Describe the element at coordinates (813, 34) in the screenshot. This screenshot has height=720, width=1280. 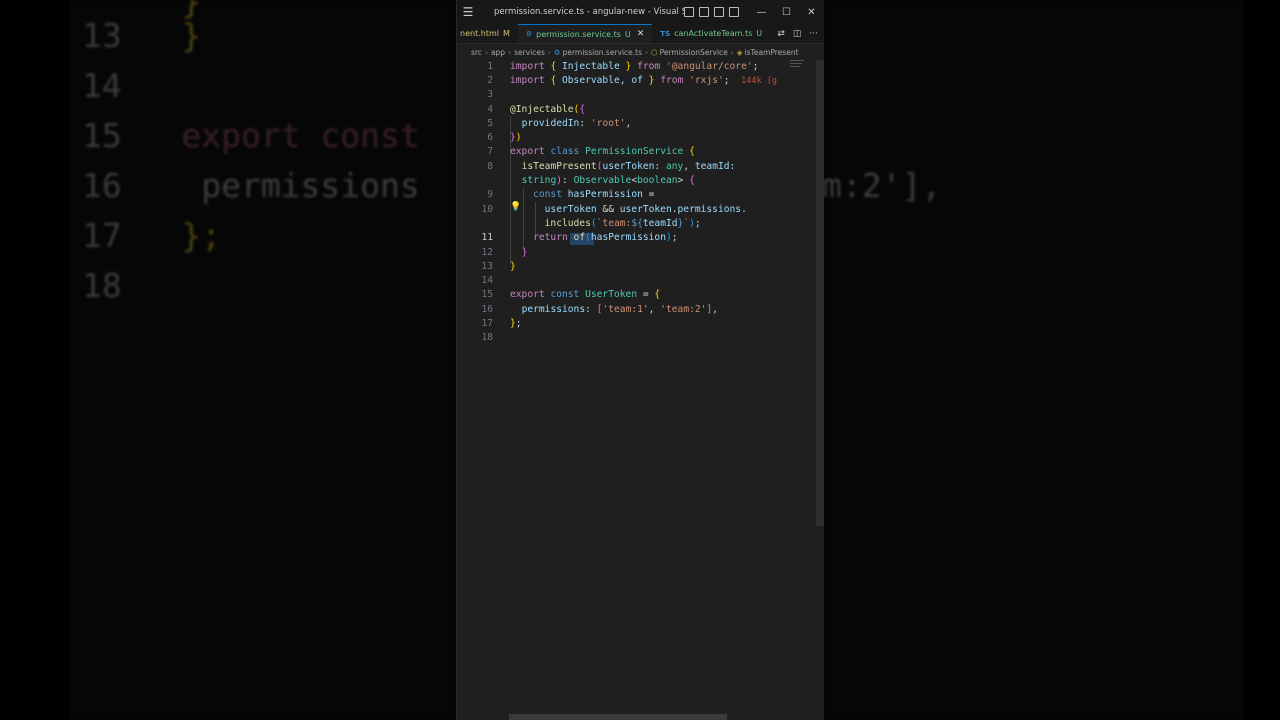
I see `more-actions-icon: ···` at that location.